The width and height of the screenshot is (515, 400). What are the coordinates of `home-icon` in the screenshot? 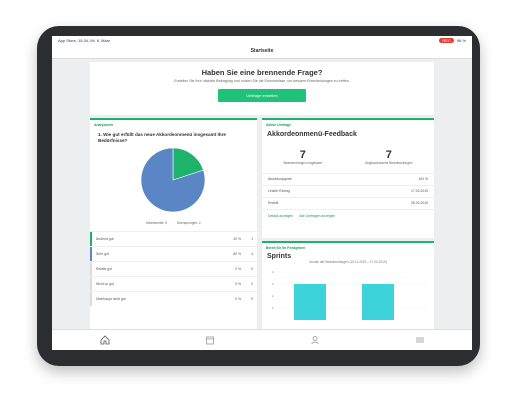 It's located at (105, 340).